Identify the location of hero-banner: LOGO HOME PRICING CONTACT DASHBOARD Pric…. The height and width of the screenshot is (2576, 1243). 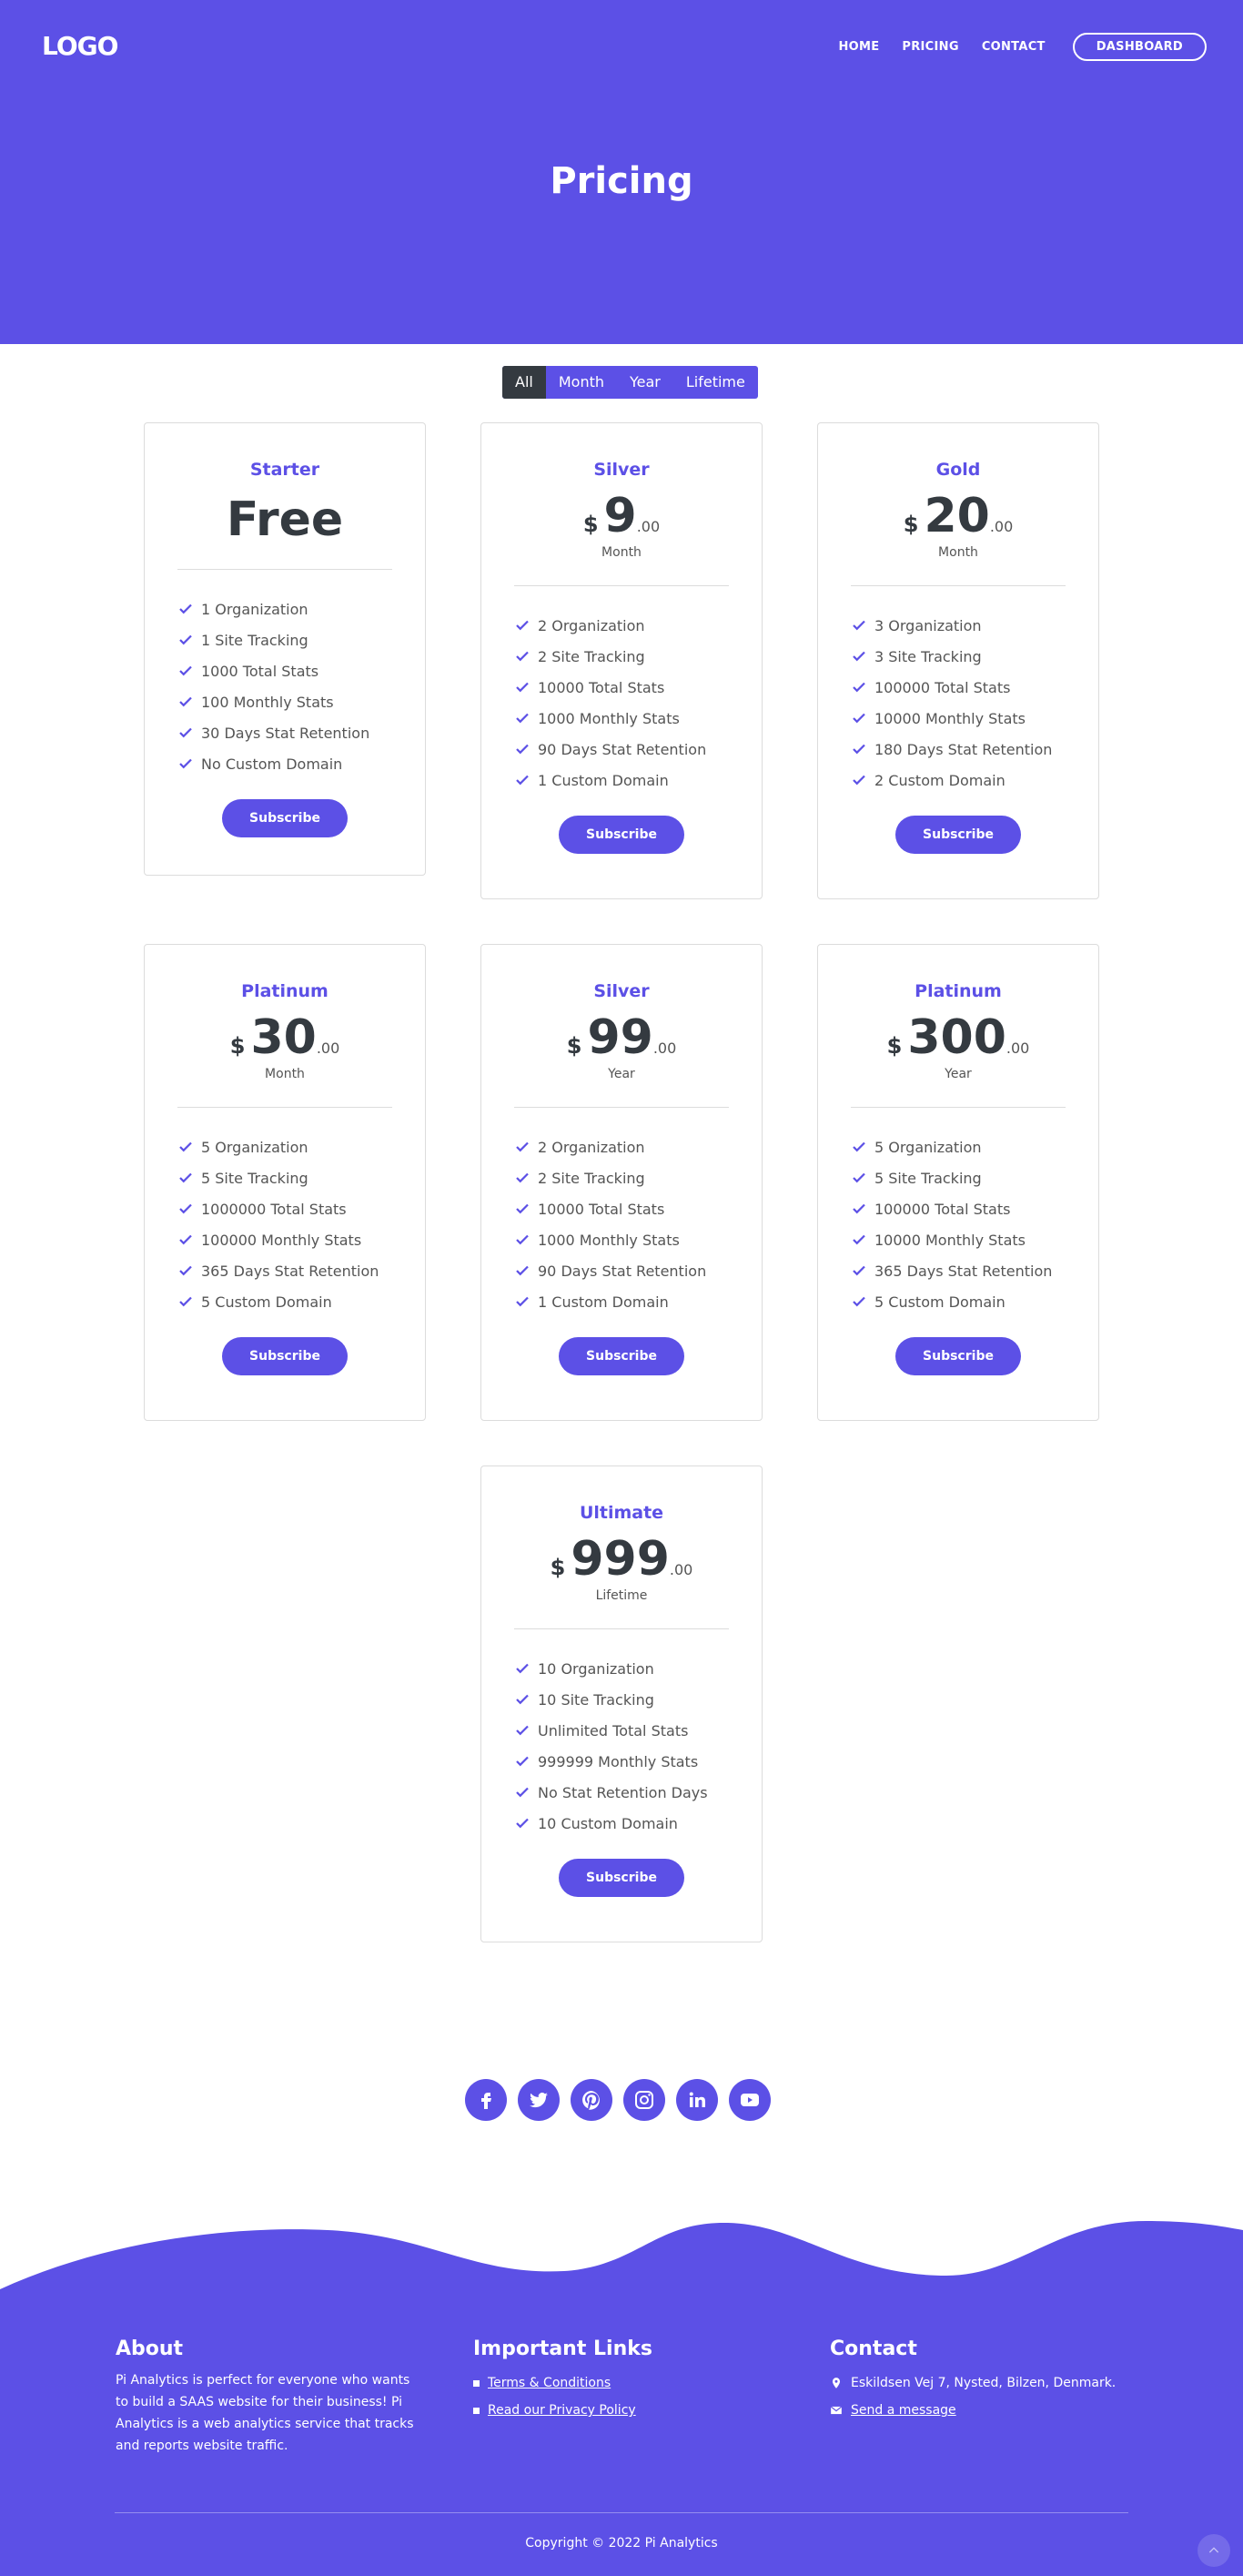
(621, 172).